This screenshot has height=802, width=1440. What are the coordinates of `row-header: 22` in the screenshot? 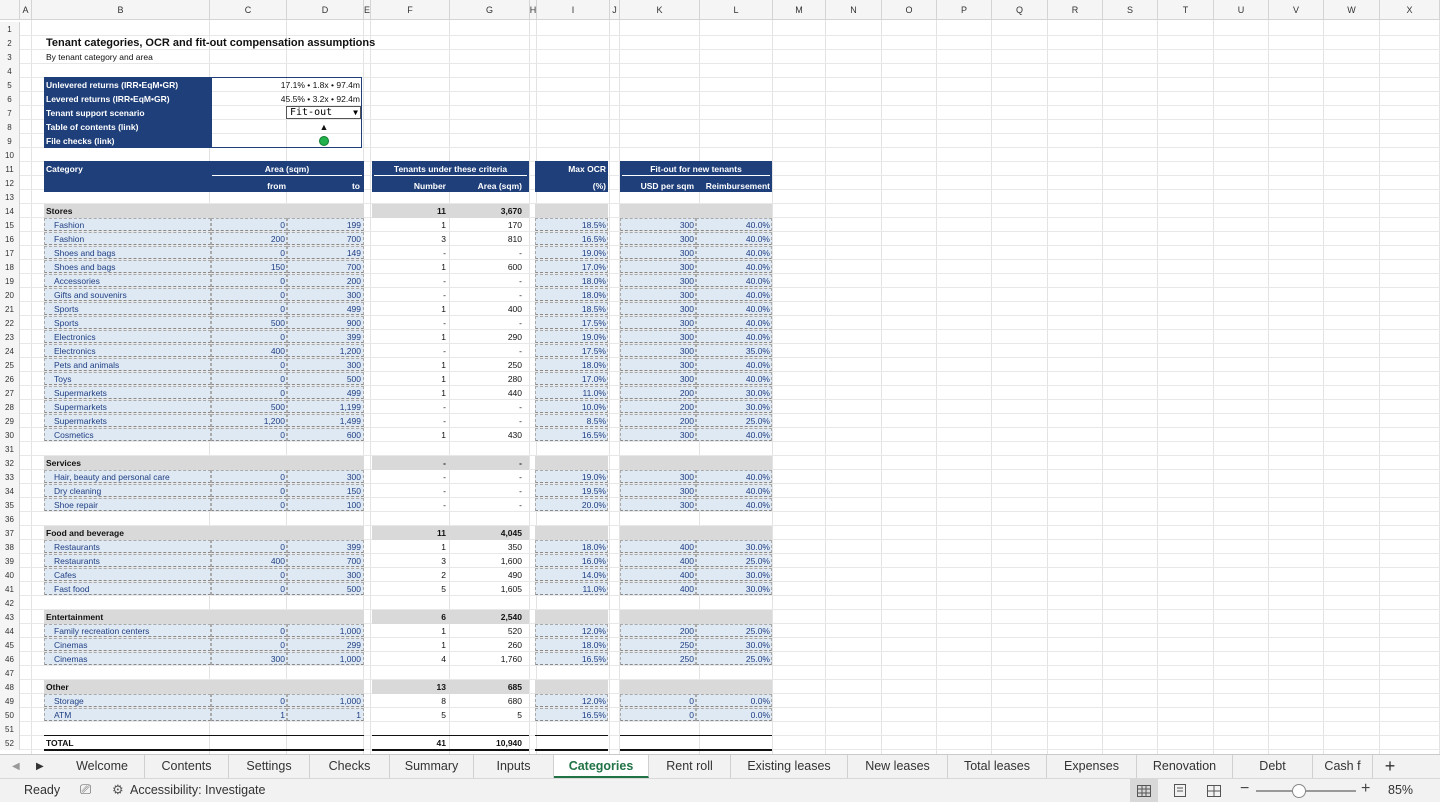 It's located at (10, 323).